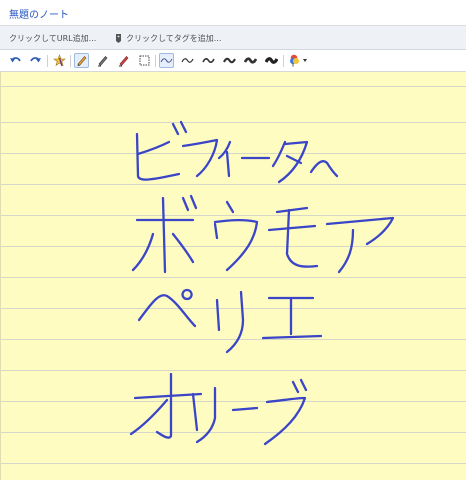 Image resolution: width=466 pixels, height=480 pixels. I want to click on stroke-thin-button, so click(166, 60).